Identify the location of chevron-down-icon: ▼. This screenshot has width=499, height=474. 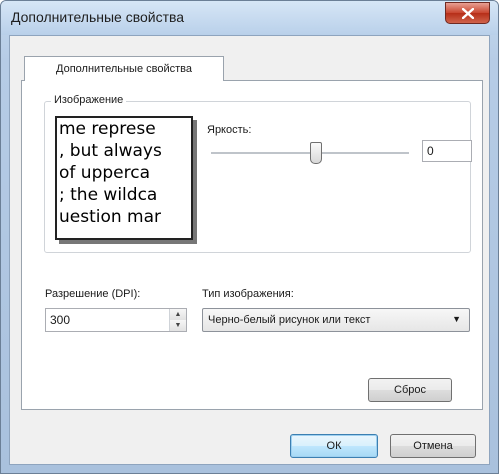
(178, 325).